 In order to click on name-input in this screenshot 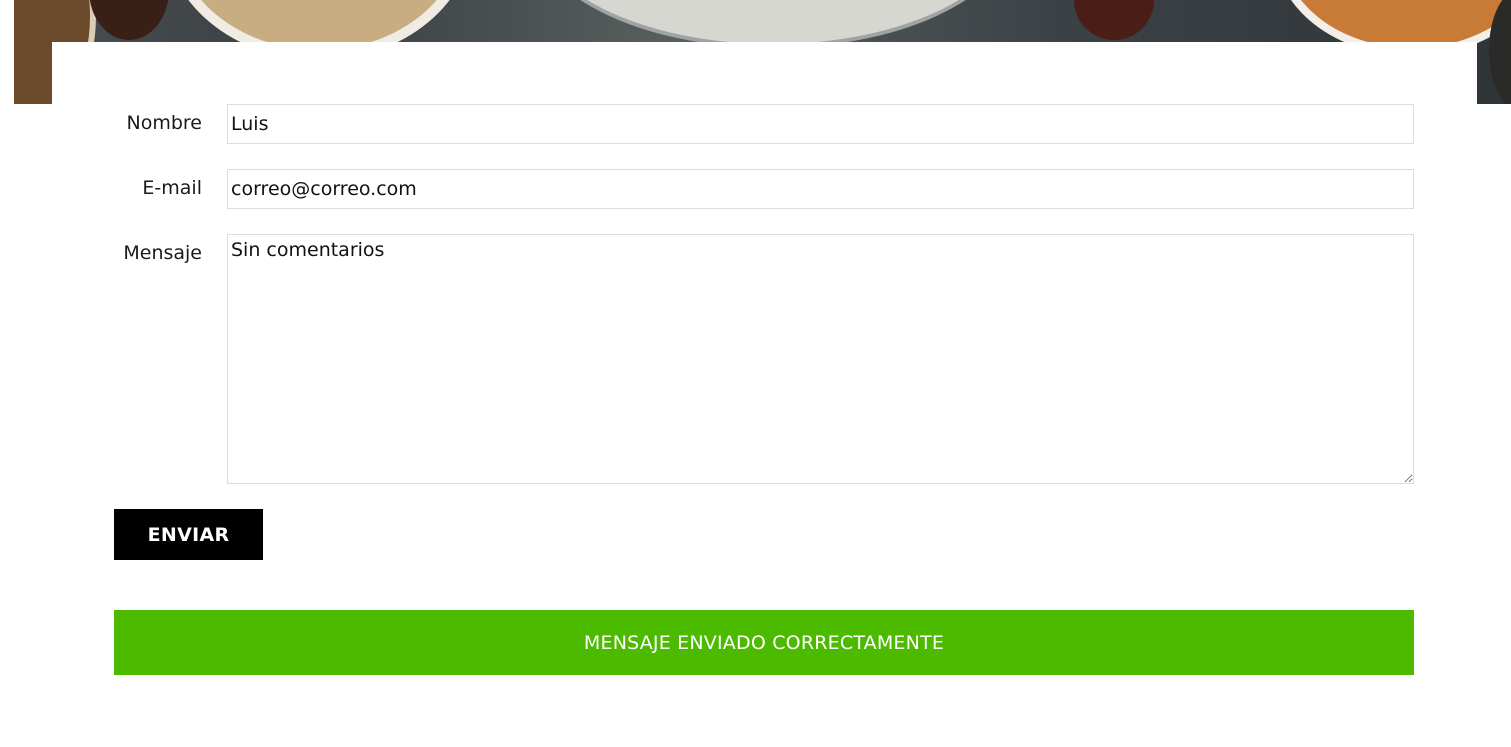, I will do `click(820, 124)`.